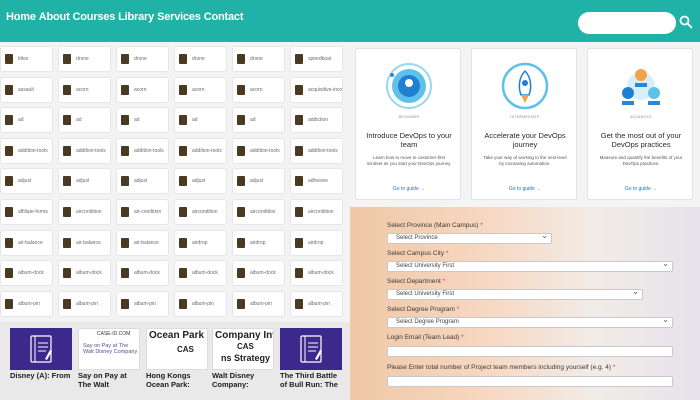  What do you see at coordinates (525, 117) in the screenshot?
I see `card-level: INTERMEDIATE` at bounding box center [525, 117].